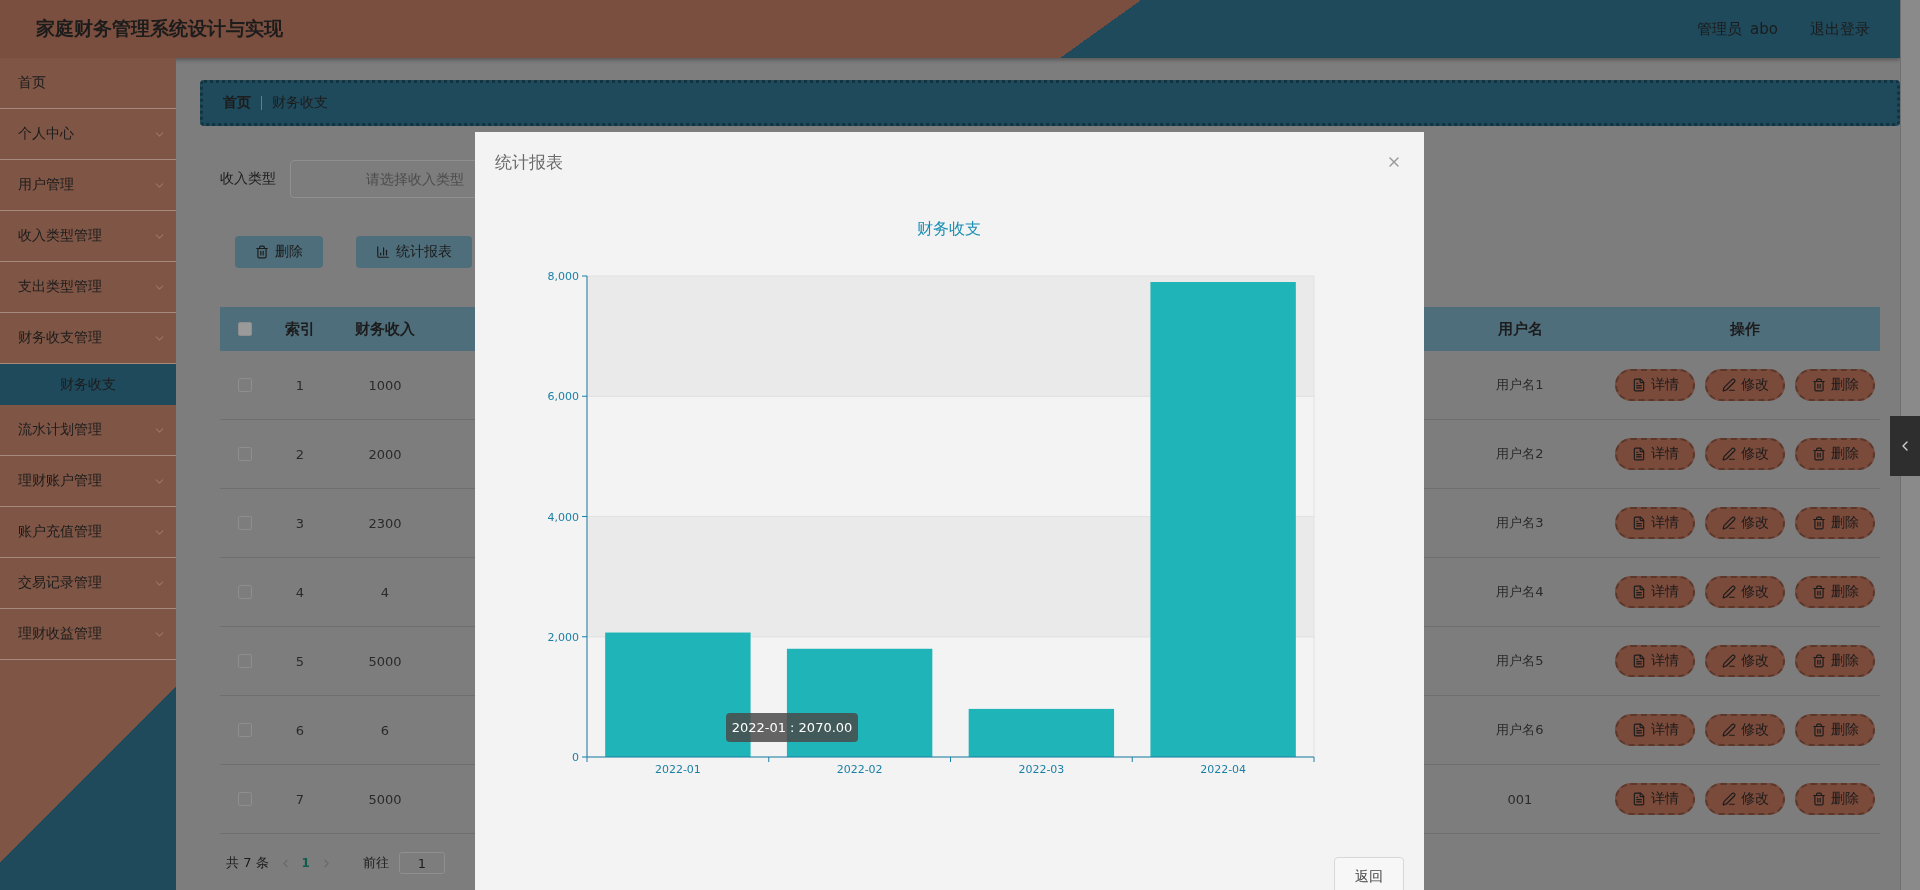 This screenshot has height=890, width=1920. I want to click on sidebar-item: 个人中心, so click(88, 134).